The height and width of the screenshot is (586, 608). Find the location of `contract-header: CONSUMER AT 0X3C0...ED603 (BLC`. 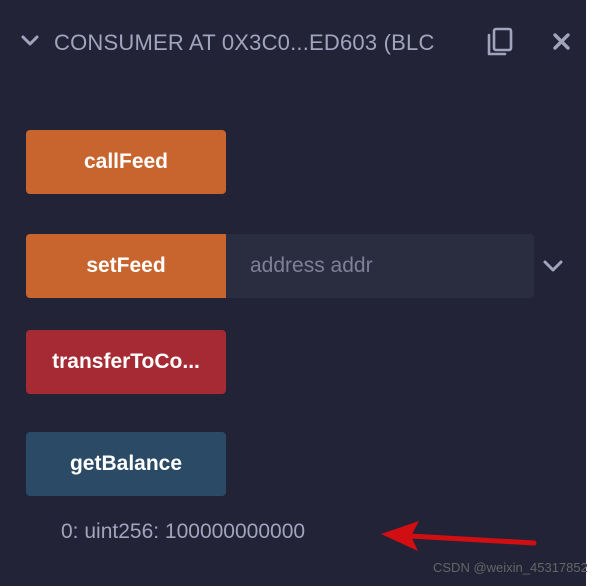

contract-header: CONSUMER AT 0X3C0...ED603 (BLC is located at coordinates (293, 42).